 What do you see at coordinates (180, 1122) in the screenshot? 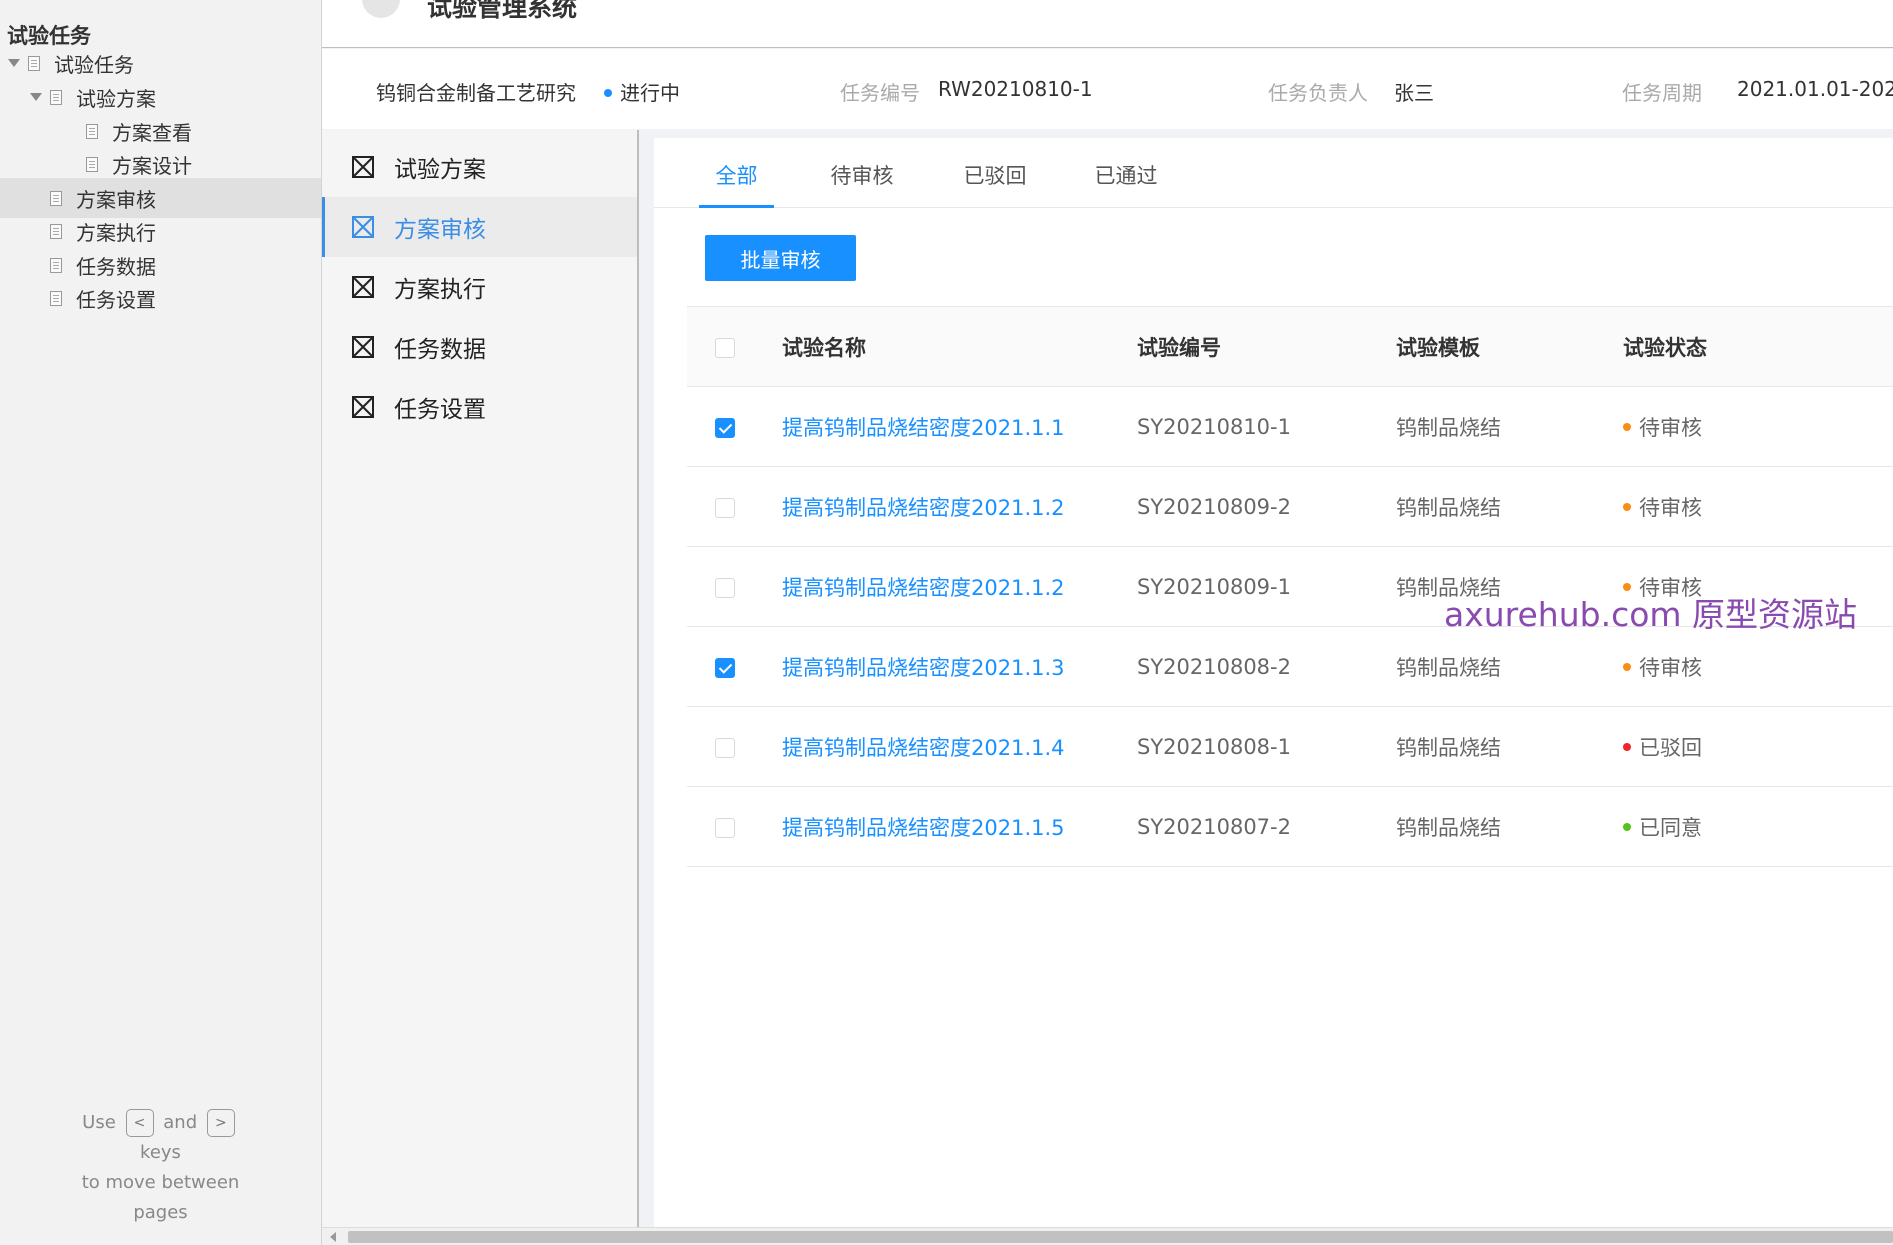
I see `help-and-text: and` at bounding box center [180, 1122].